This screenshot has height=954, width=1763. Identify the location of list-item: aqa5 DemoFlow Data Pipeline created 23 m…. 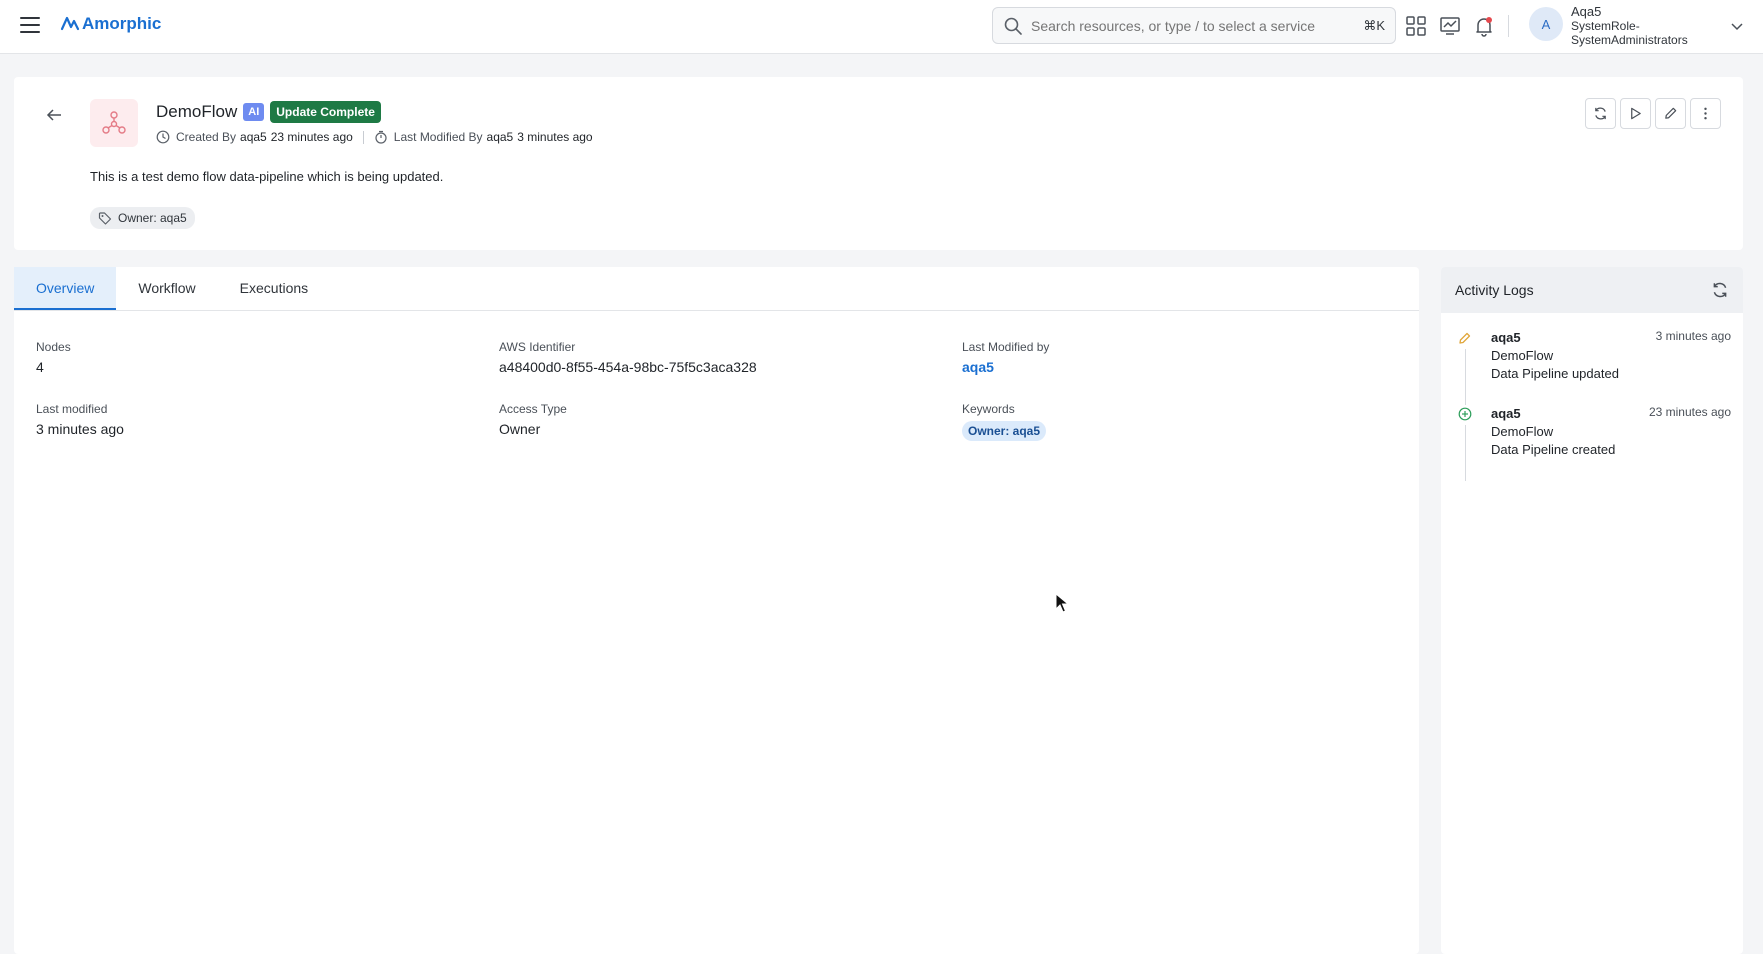
(1593, 443).